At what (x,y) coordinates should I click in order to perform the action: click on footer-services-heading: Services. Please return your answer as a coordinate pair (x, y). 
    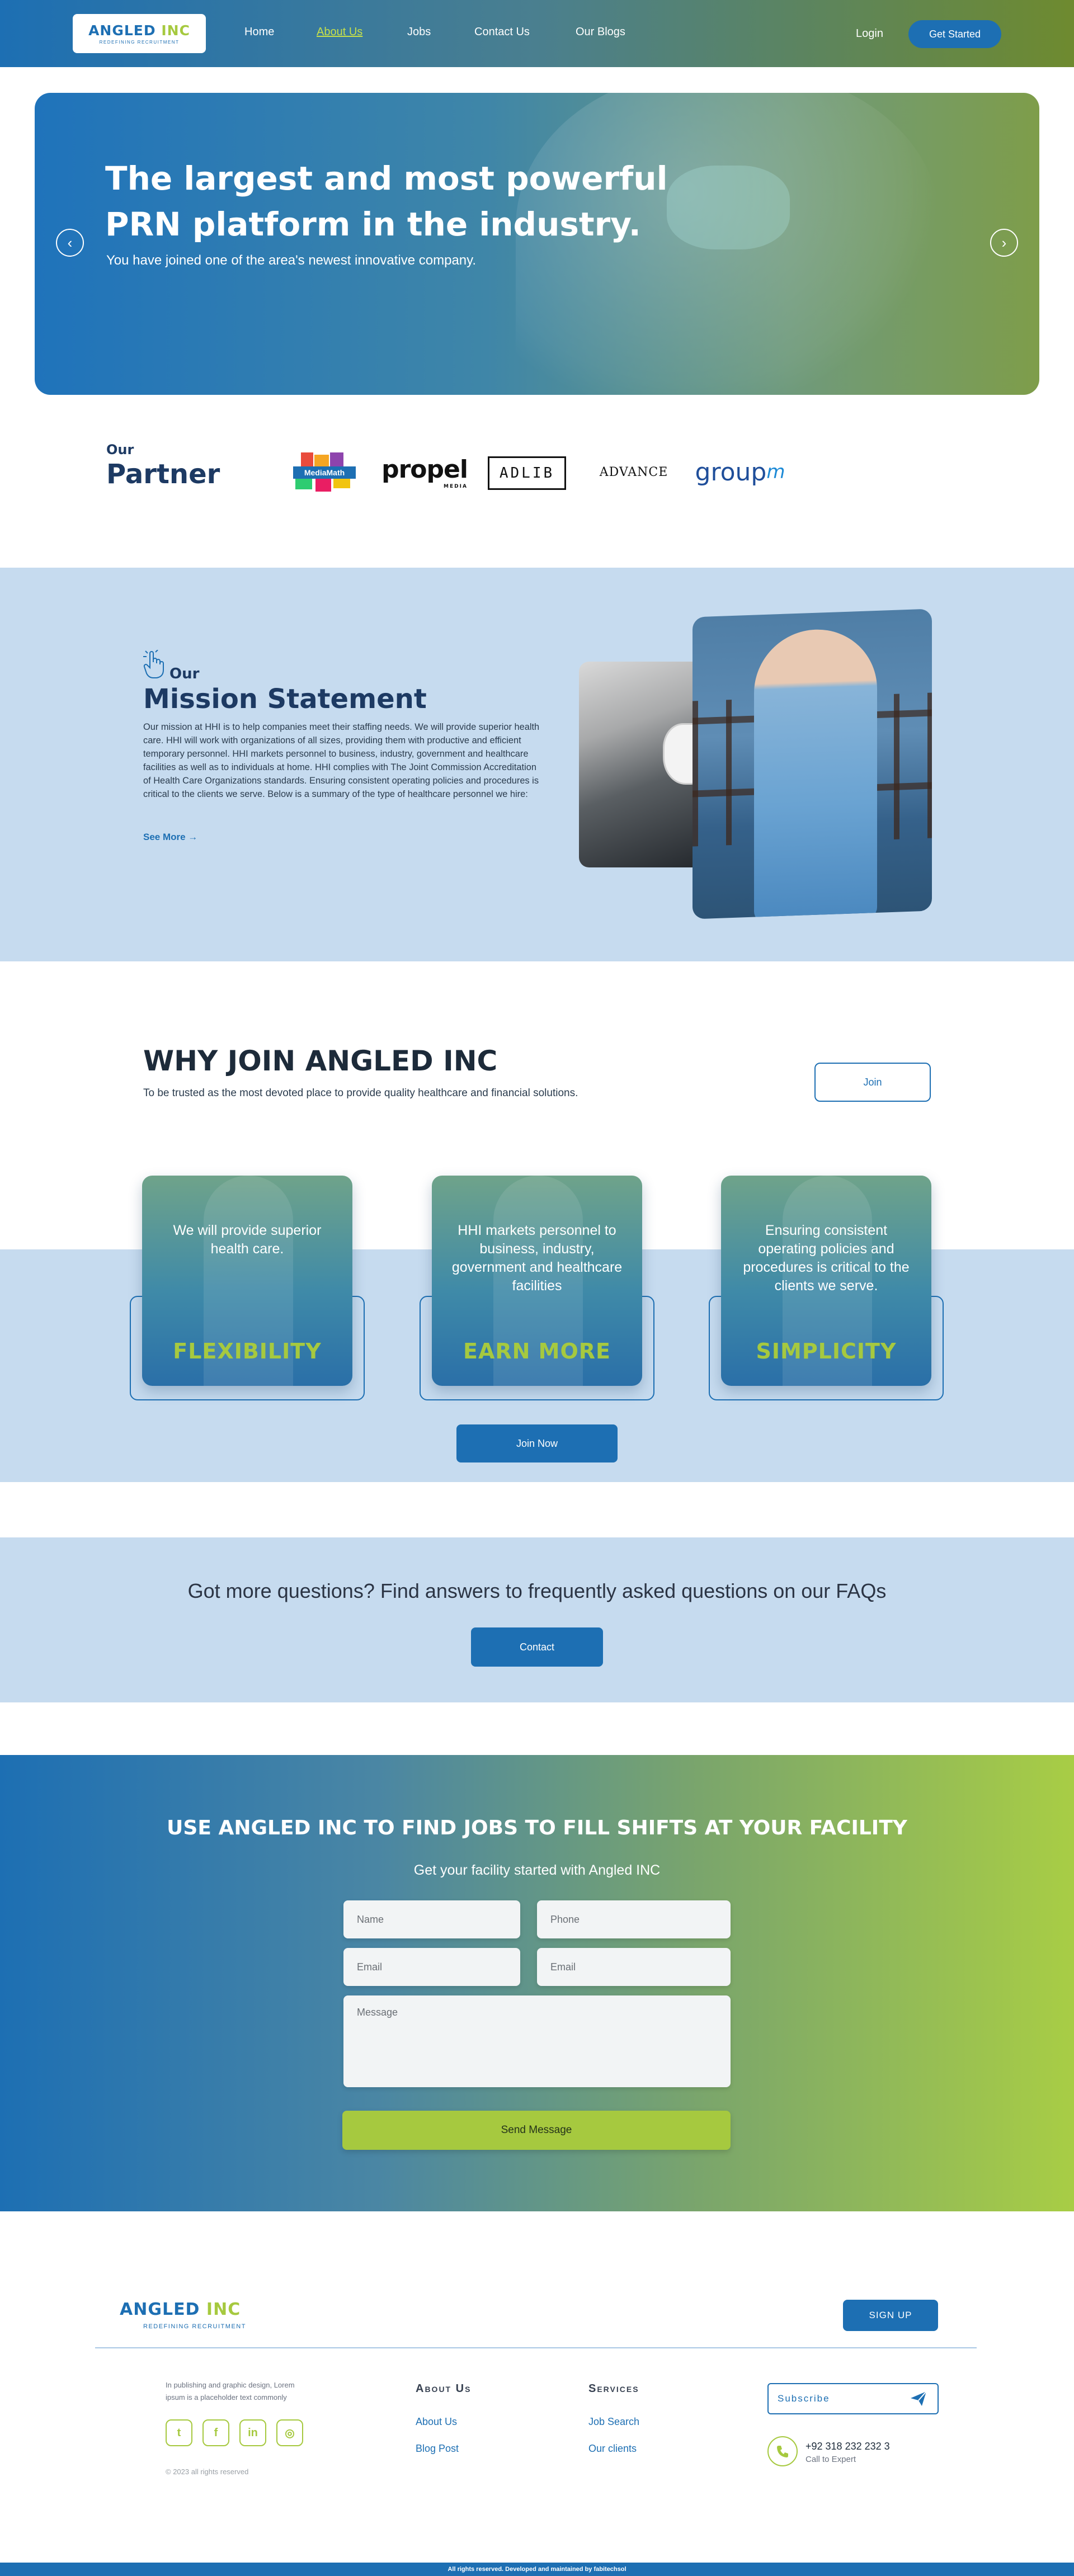
    Looking at the image, I should click on (613, 2388).